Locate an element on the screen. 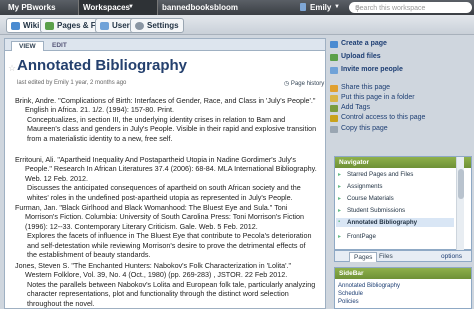 Image resolution: width=474 pixels, height=309 pixels. put-in-folder-link: Put this page in a folder is located at coordinates (372, 99).